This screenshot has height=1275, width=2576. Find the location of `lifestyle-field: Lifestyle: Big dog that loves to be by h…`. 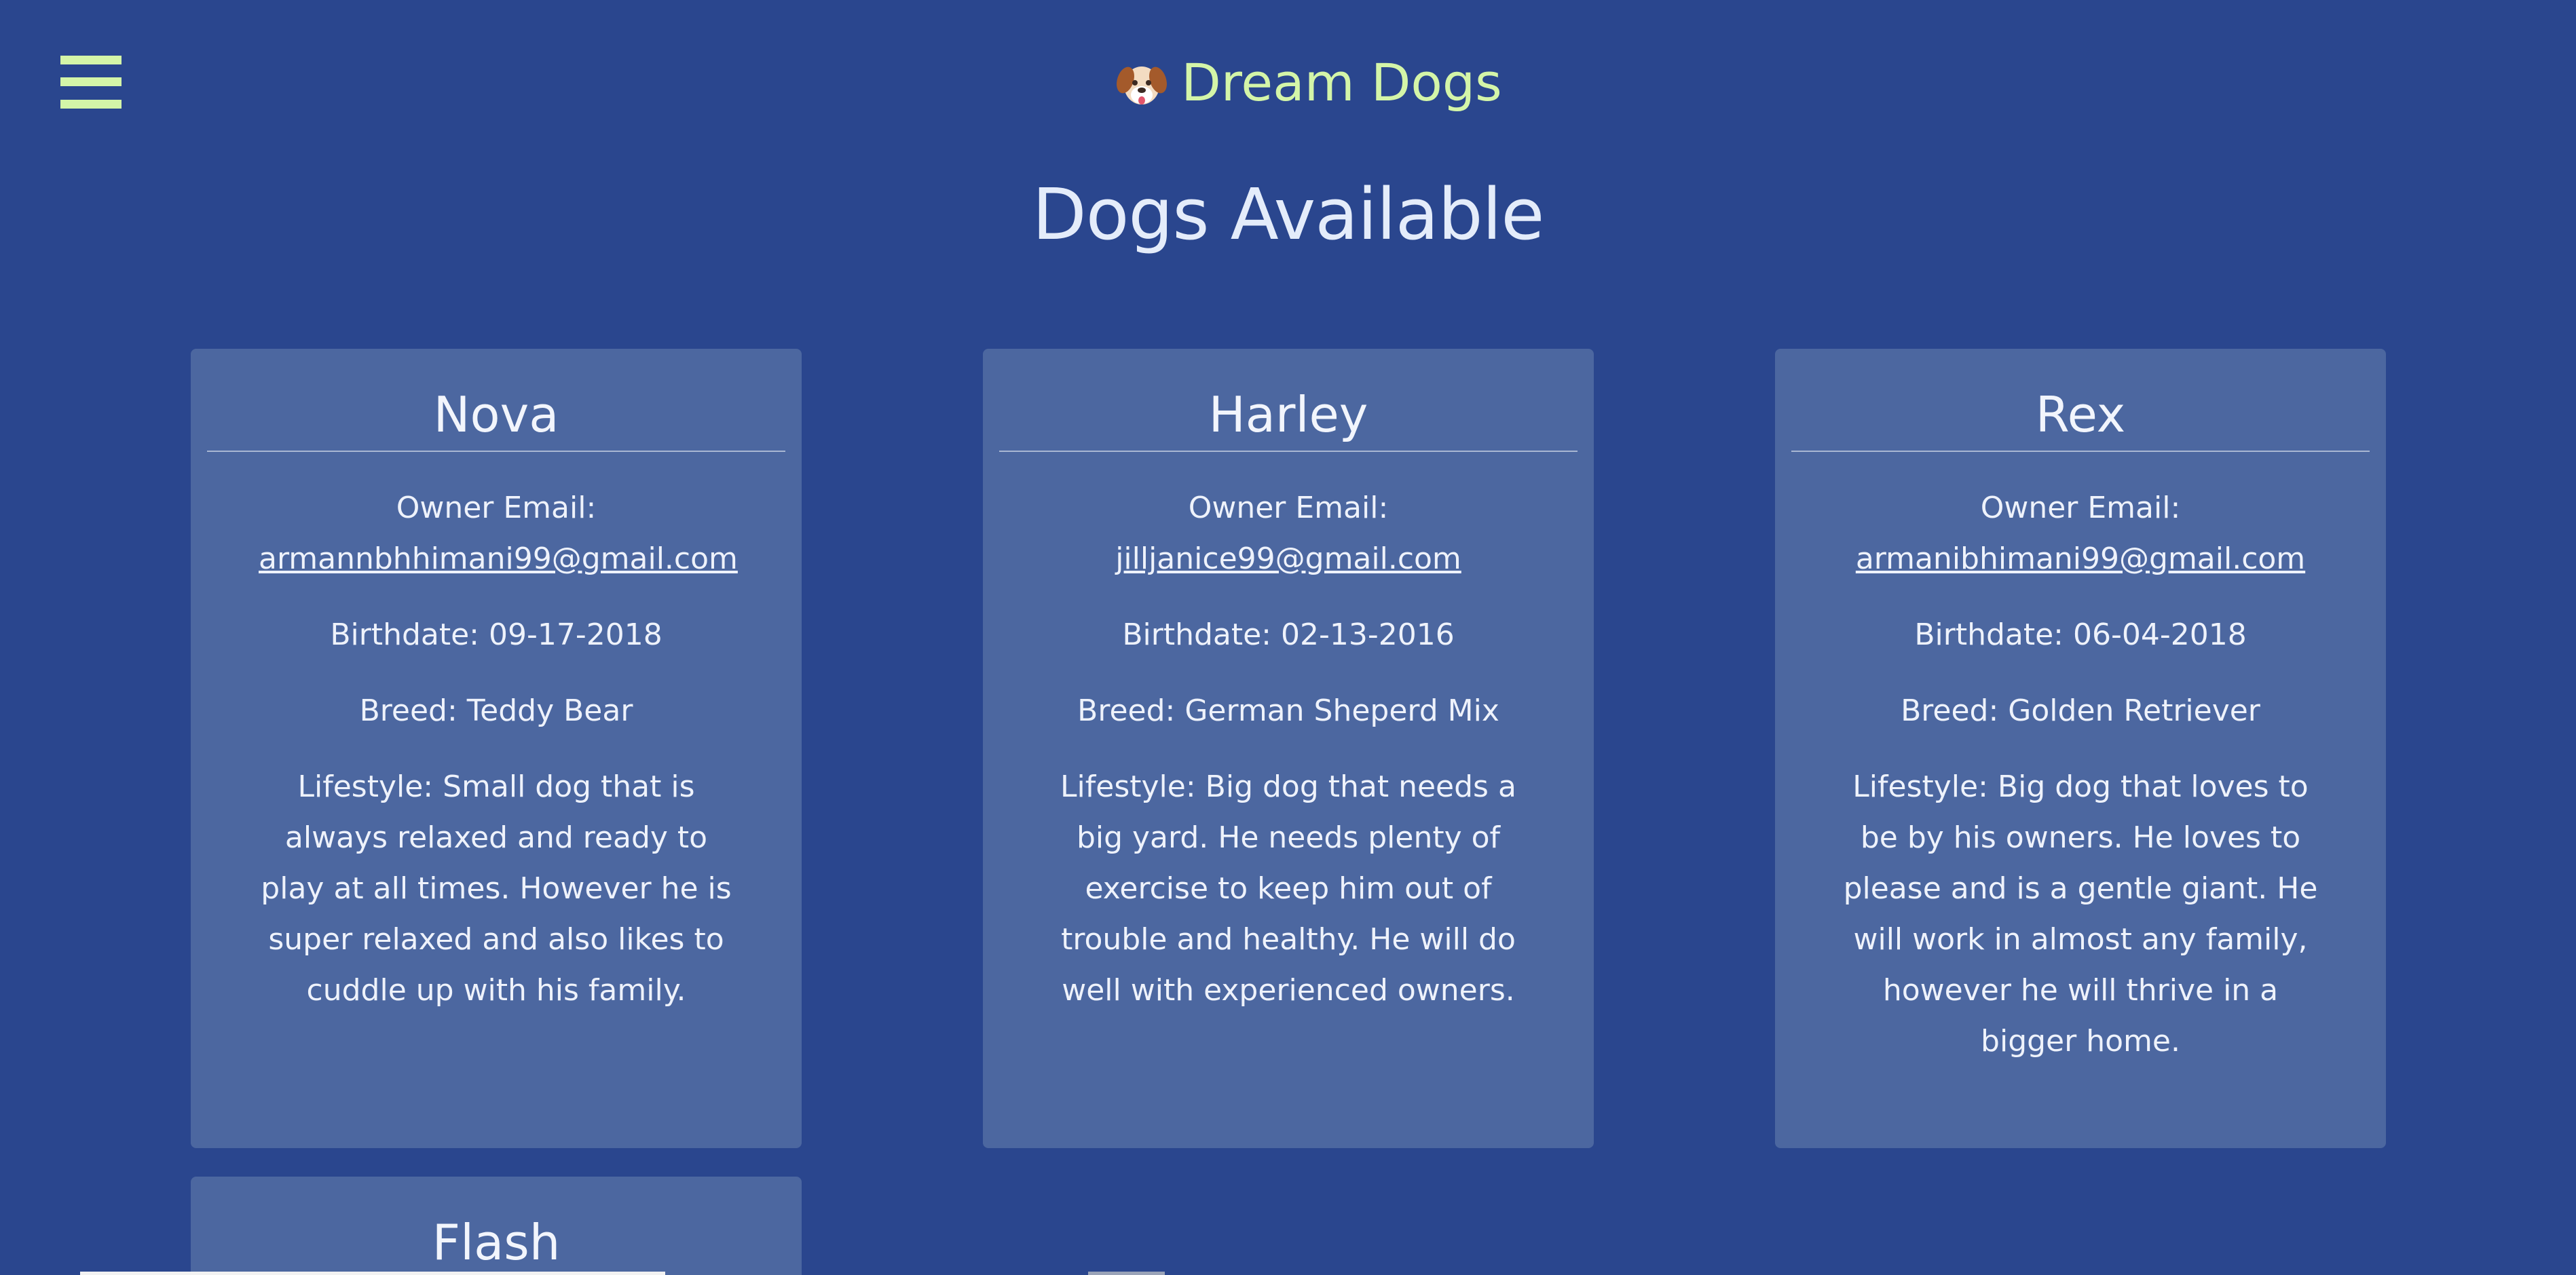

lifestyle-field: Lifestyle: Big dog that loves to be by h… is located at coordinates (2080, 914).